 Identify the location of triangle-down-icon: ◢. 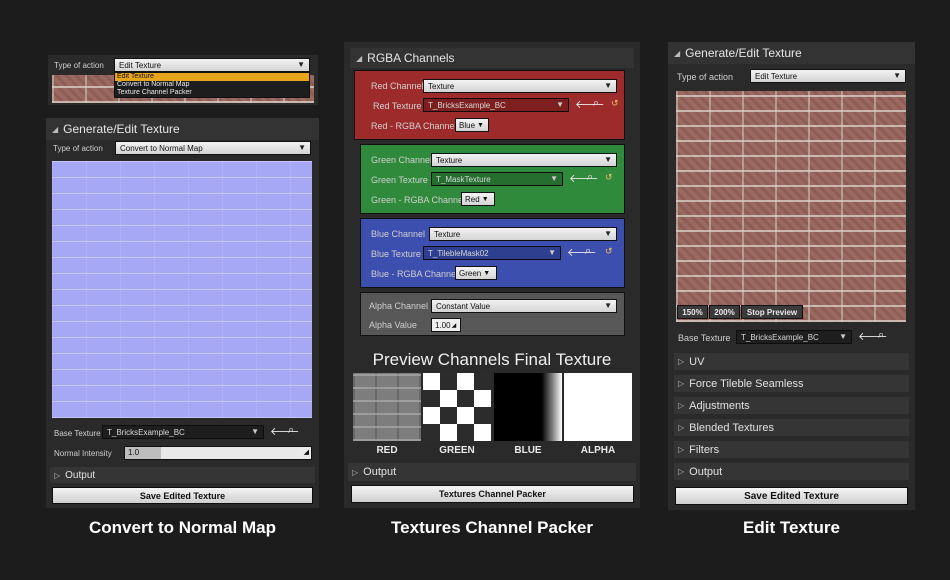
(359, 58).